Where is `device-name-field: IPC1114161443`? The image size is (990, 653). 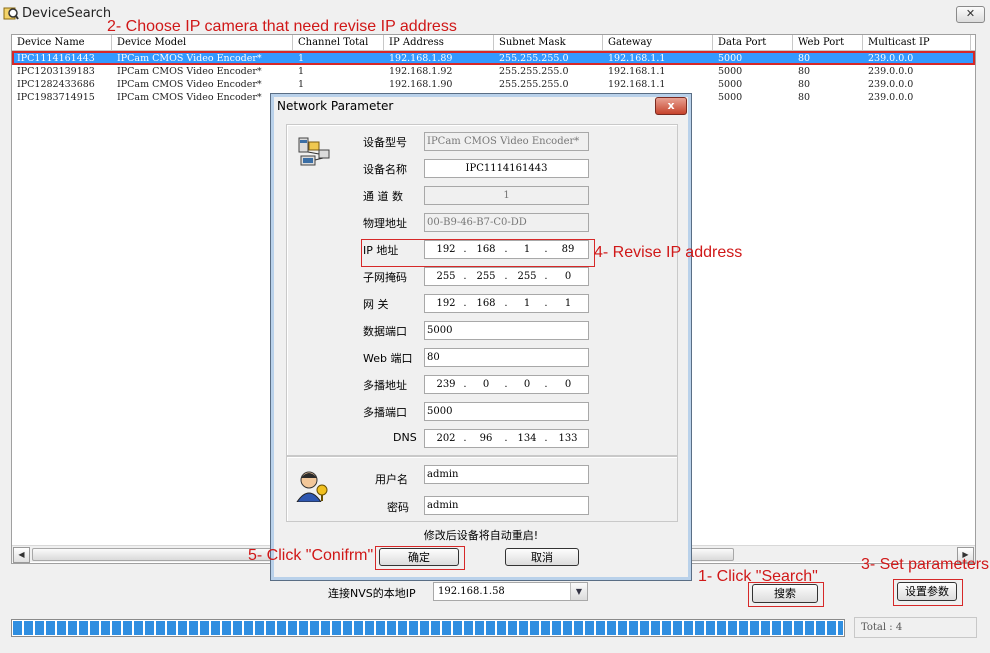 device-name-field: IPC1114161443 is located at coordinates (506, 168).